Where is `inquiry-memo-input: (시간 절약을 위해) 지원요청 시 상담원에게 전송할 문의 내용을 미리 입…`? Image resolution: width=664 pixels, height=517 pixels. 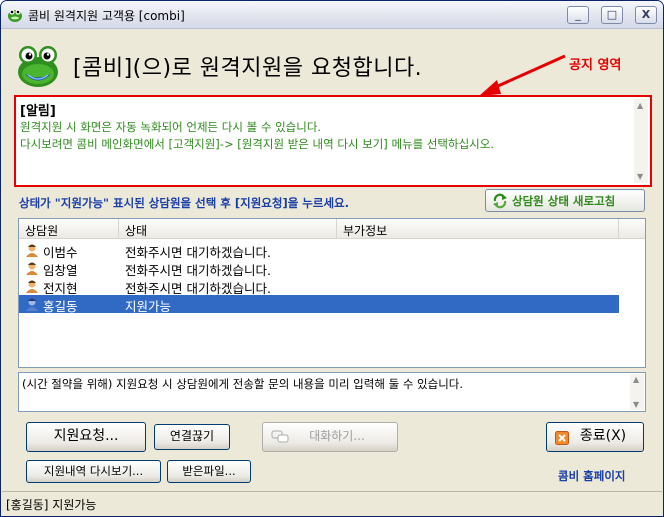 inquiry-memo-input: (시간 절약을 위해) 지원요청 시 상담원에게 전송할 문의 내용을 미리 입… is located at coordinates (332, 392).